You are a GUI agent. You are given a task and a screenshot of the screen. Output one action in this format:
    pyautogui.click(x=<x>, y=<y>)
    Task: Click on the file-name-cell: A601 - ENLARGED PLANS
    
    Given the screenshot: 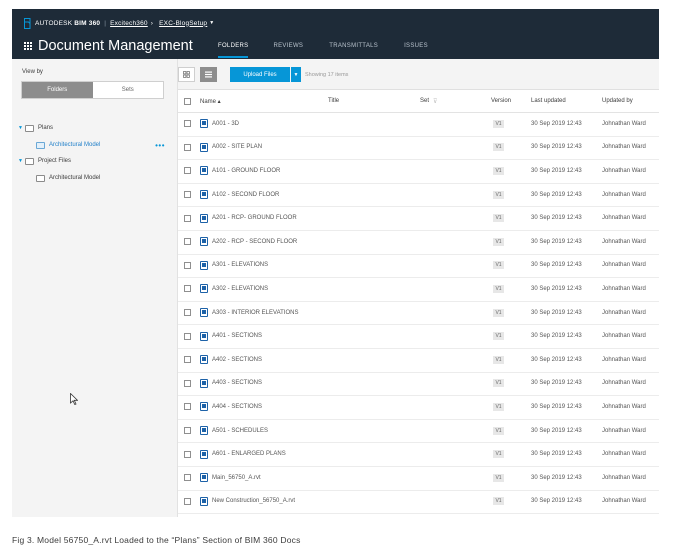 What is the action you would take?
    pyautogui.click(x=243, y=454)
    